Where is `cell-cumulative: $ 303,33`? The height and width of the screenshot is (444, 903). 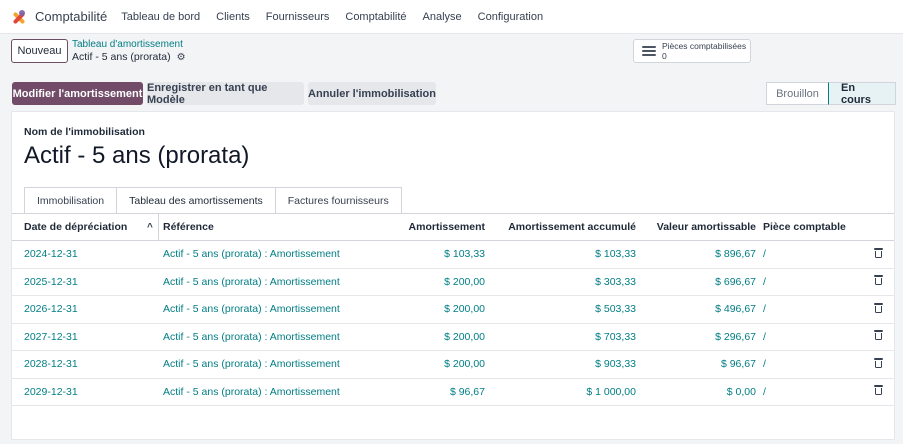
cell-cumulative: $ 303,33 is located at coordinates (615, 282).